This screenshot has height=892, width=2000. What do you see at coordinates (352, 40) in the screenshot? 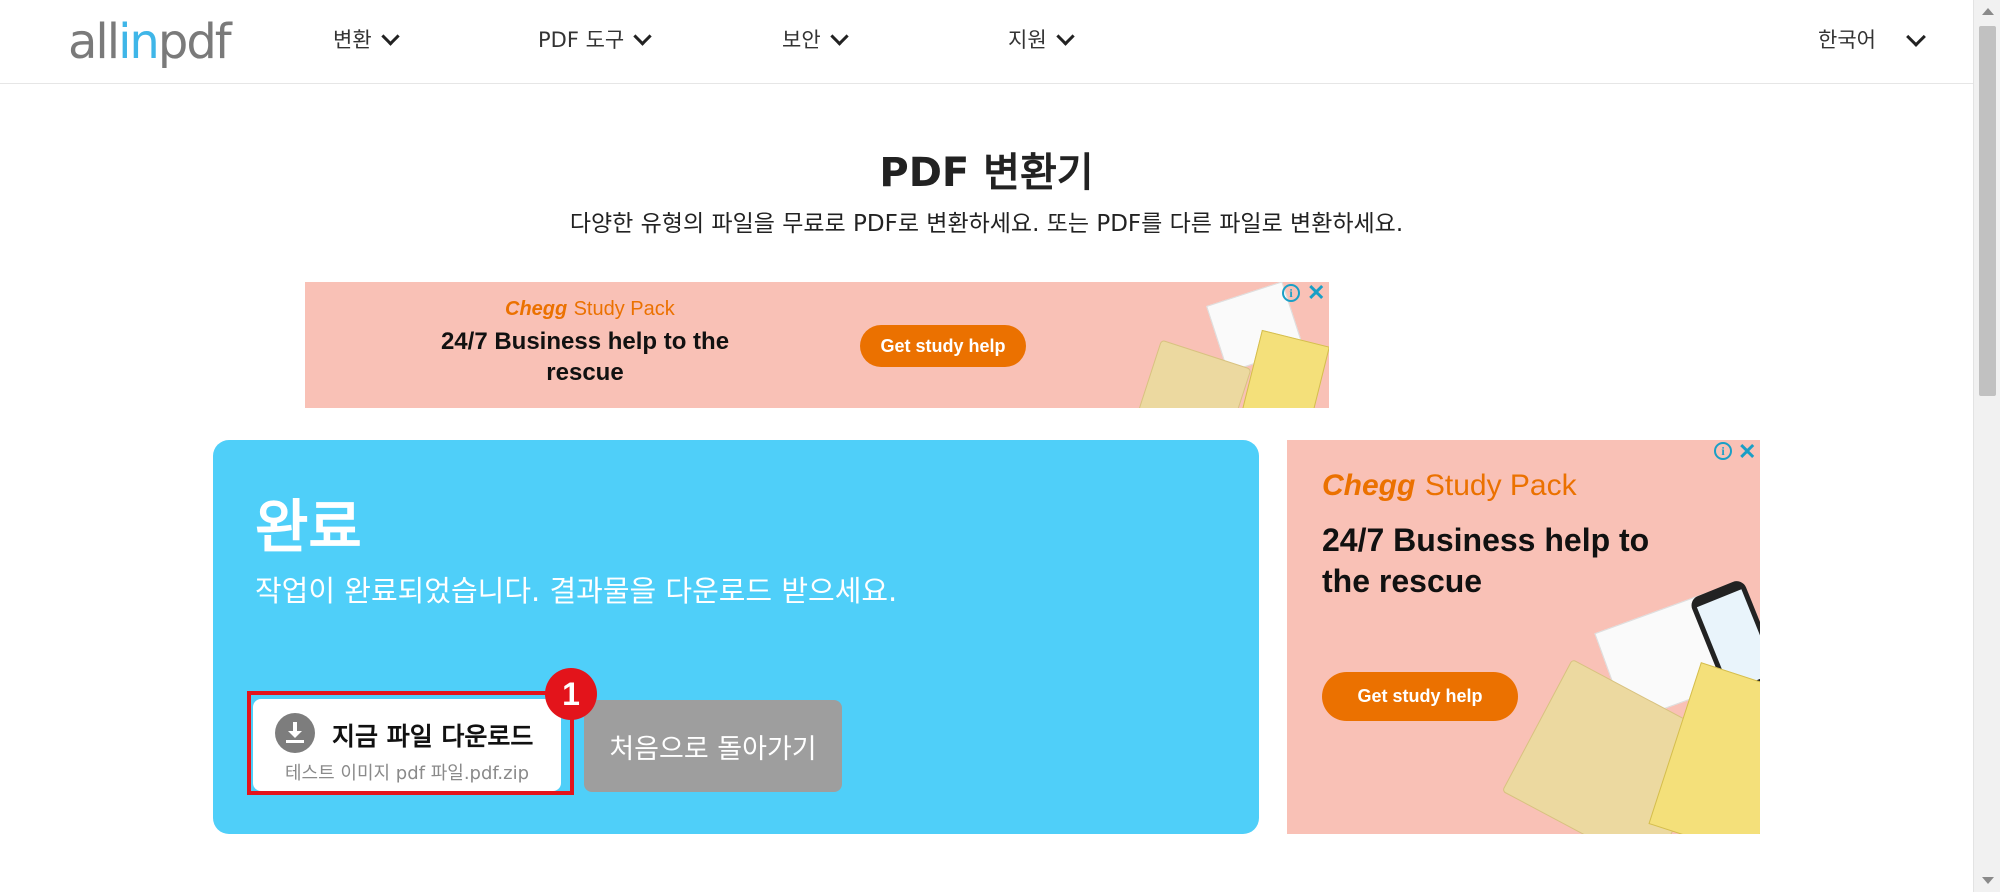
I see `nav-convert-label: 변환` at bounding box center [352, 40].